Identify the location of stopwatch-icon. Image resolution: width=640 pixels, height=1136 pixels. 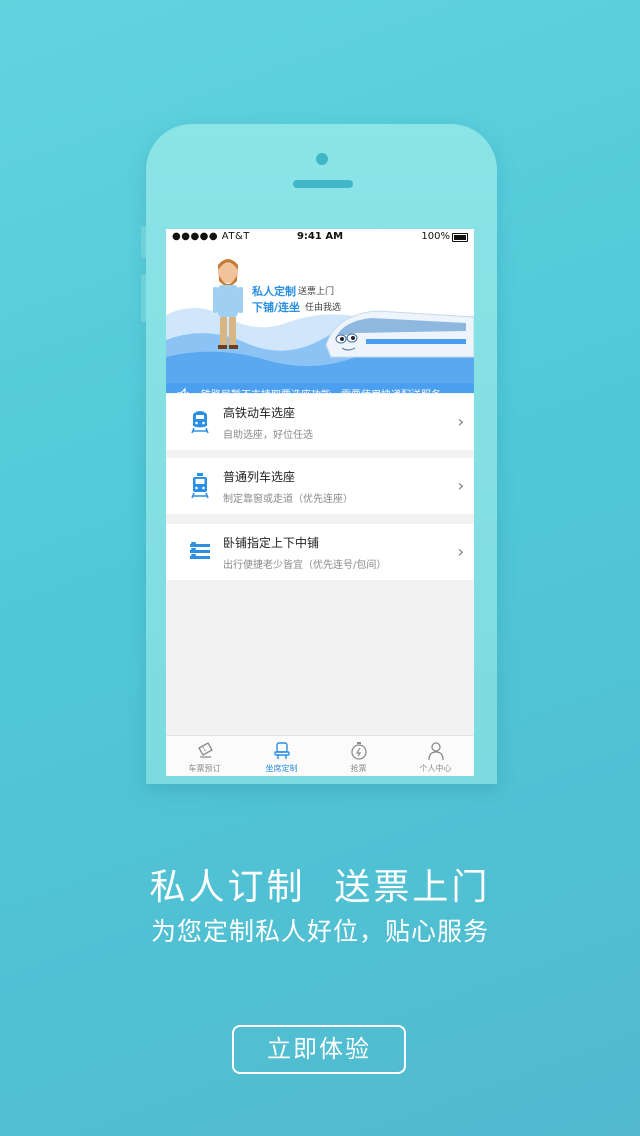
(358, 751).